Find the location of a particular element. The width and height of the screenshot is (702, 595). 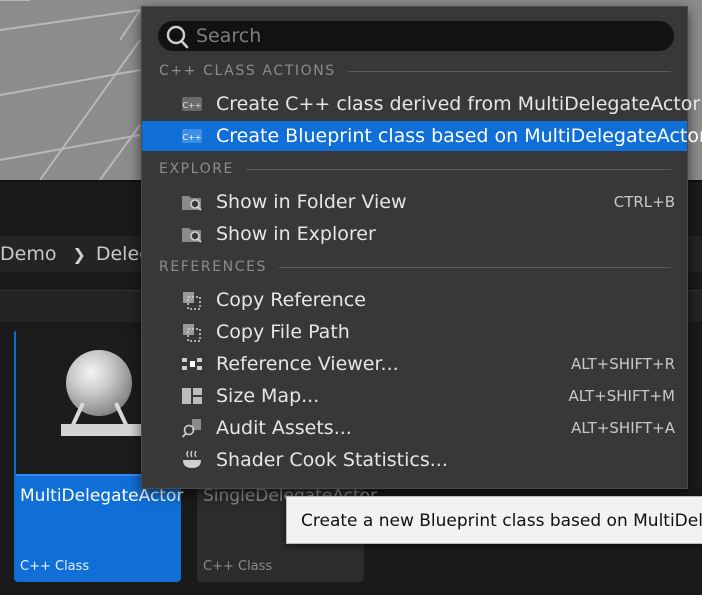

menu-item-size-map: Size Map... ALT+SHIFT+M is located at coordinates (414, 396).